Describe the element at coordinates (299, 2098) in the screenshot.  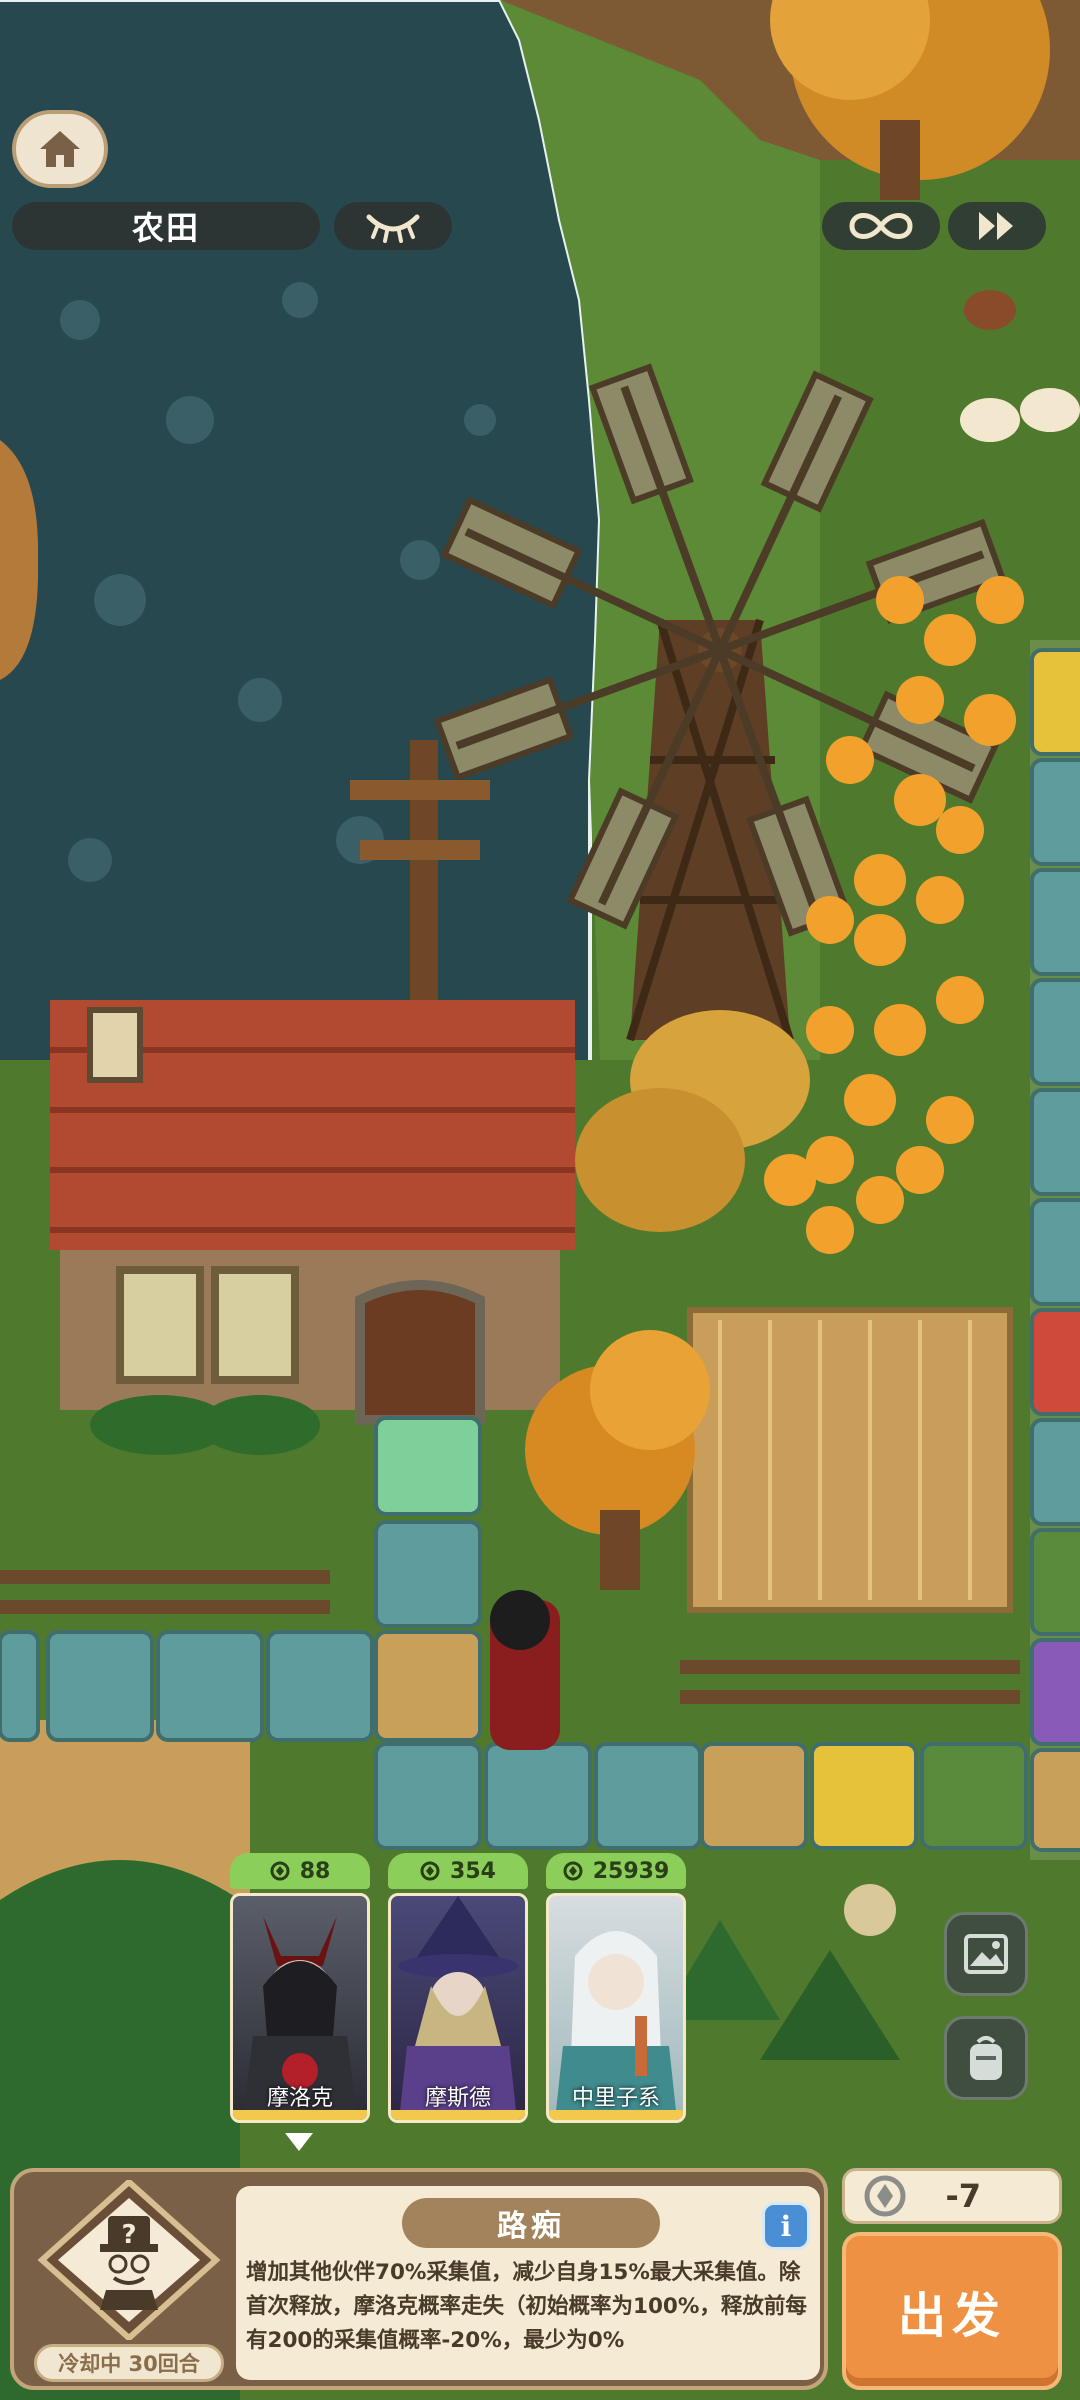
I see `character-name: 摩洛克` at that location.